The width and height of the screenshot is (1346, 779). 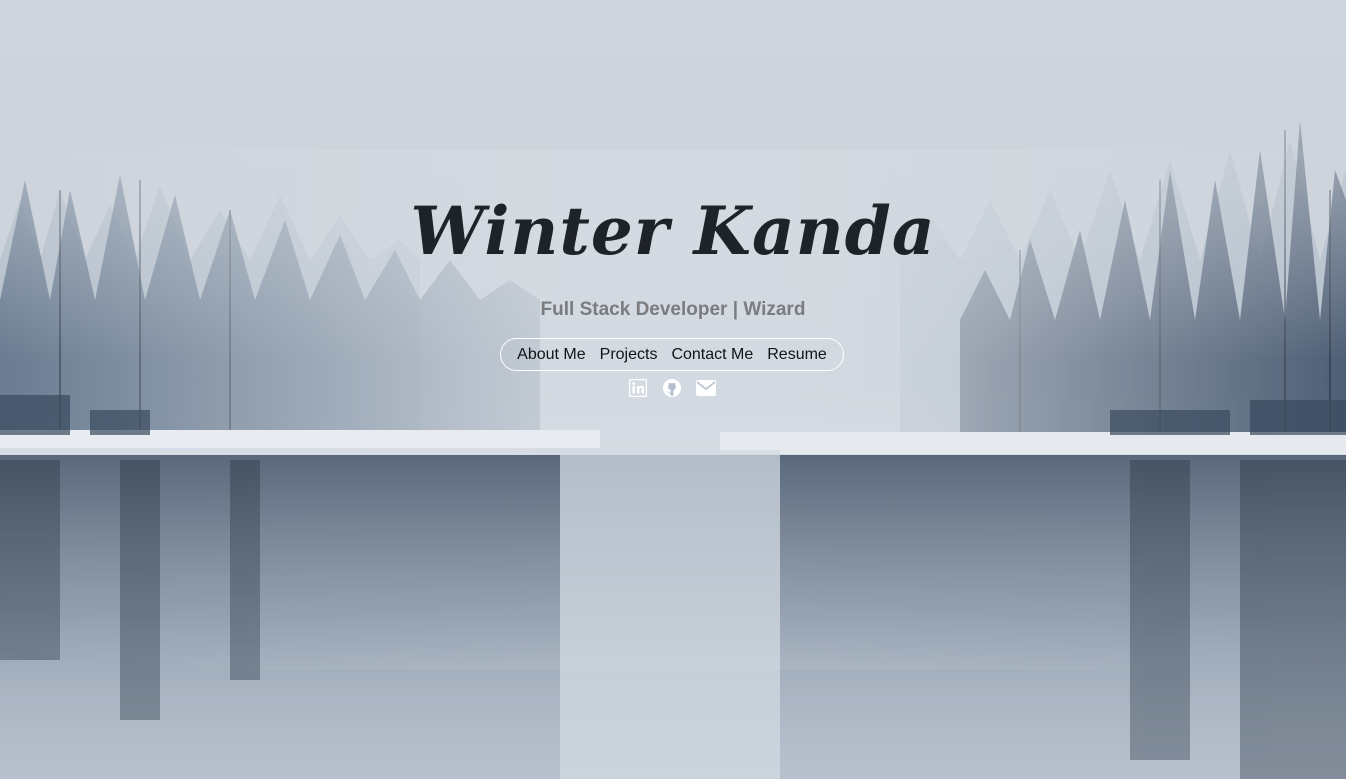 I want to click on nav-link-projects: Projects, so click(x=629, y=355).